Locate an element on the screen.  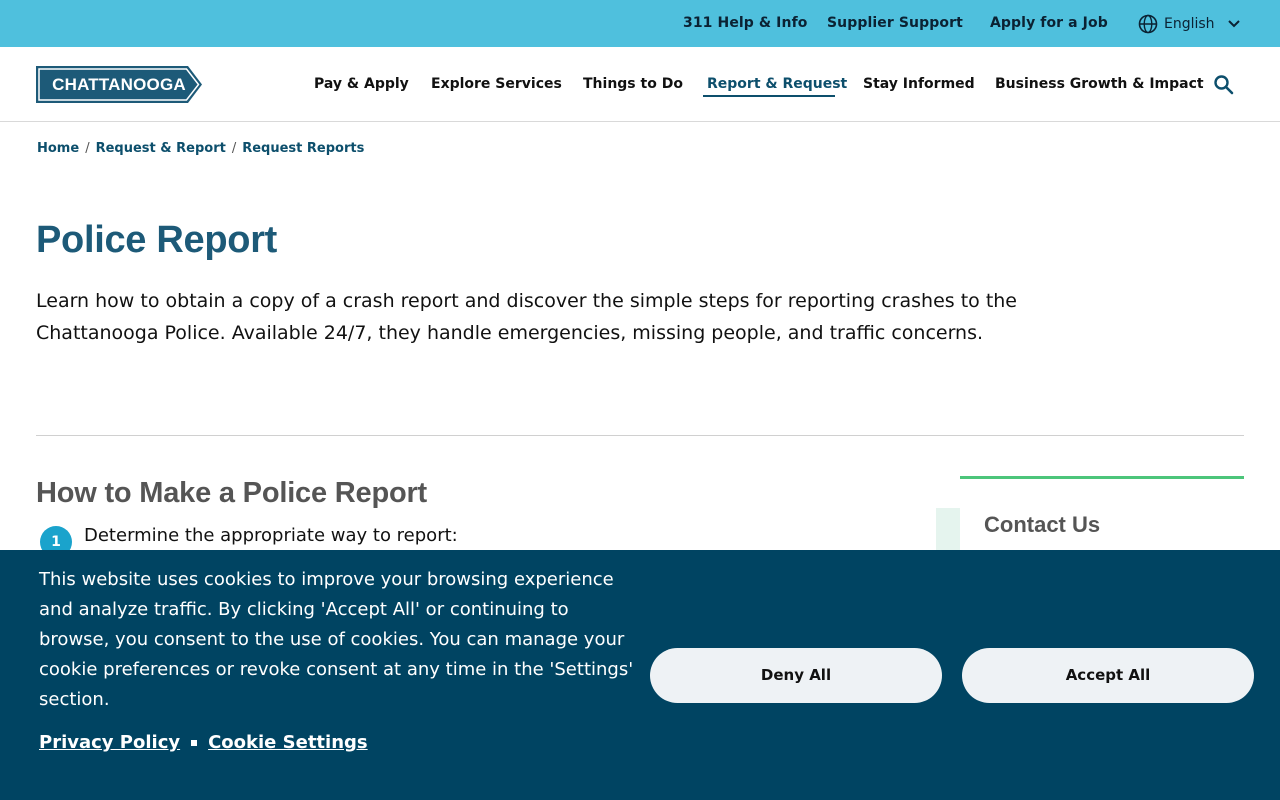
page-title: Police Report is located at coordinates (157, 240).